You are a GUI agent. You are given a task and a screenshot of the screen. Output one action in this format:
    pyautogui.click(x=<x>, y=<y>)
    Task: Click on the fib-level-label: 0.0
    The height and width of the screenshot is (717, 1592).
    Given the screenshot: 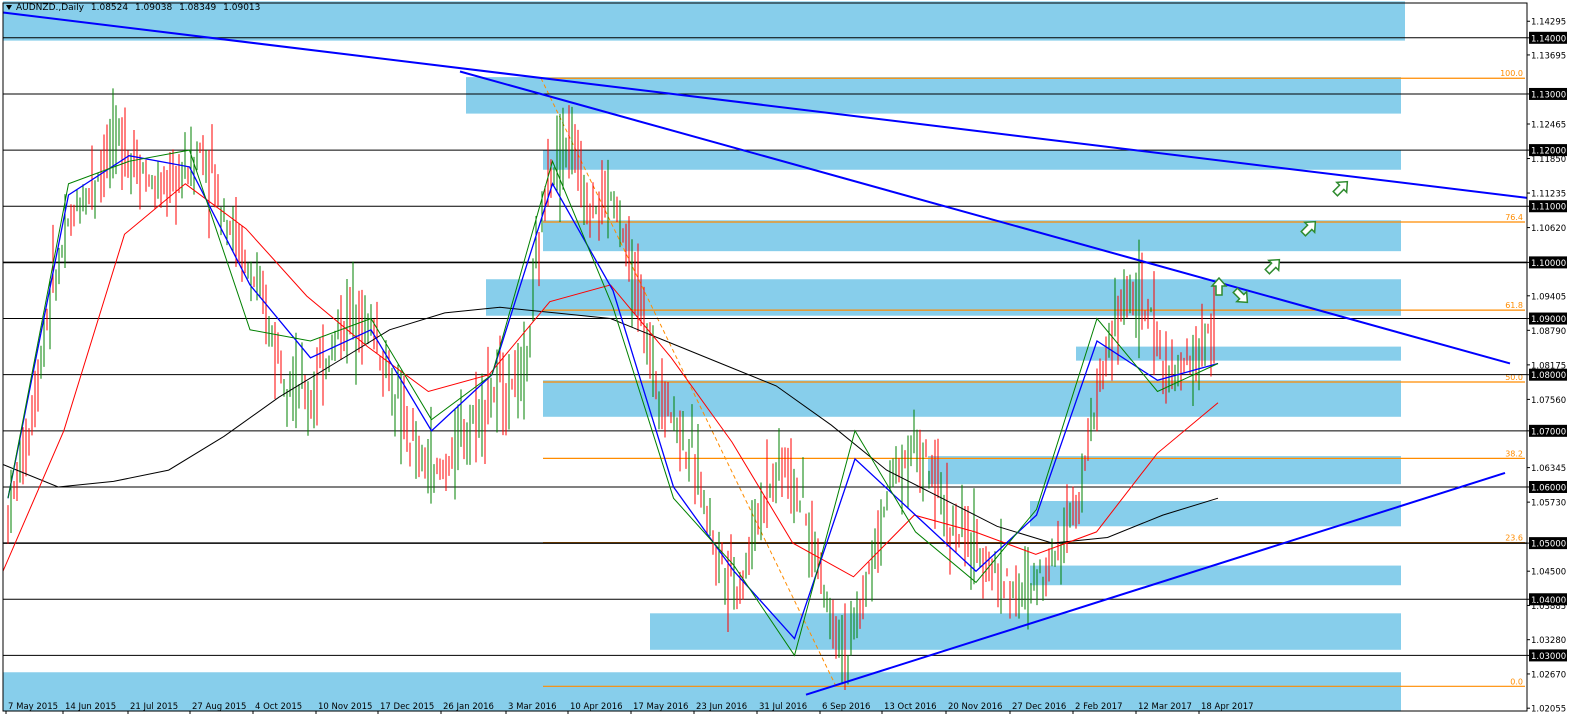 What is the action you would take?
    pyautogui.click(x=1516, y=681)
    